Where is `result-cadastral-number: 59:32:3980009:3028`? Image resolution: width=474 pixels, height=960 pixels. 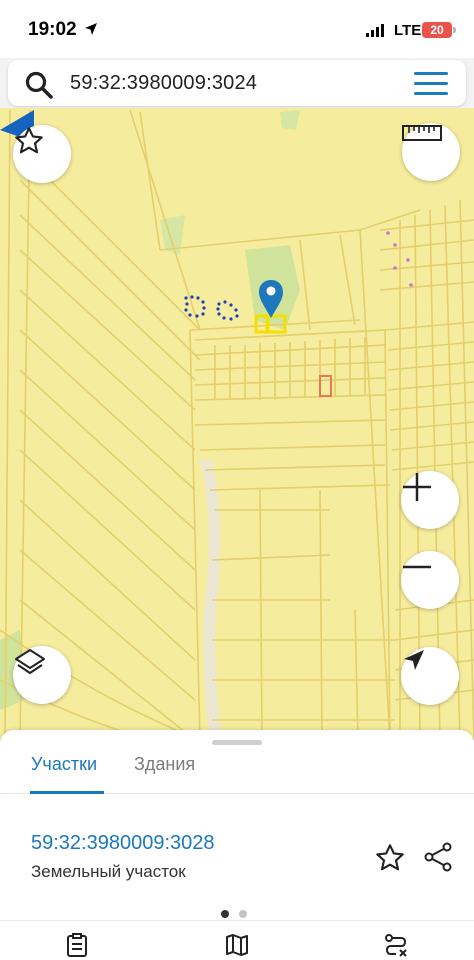
result-cadastral-number: 59:32:3980009:3028 is located at coordinates (123, 843).